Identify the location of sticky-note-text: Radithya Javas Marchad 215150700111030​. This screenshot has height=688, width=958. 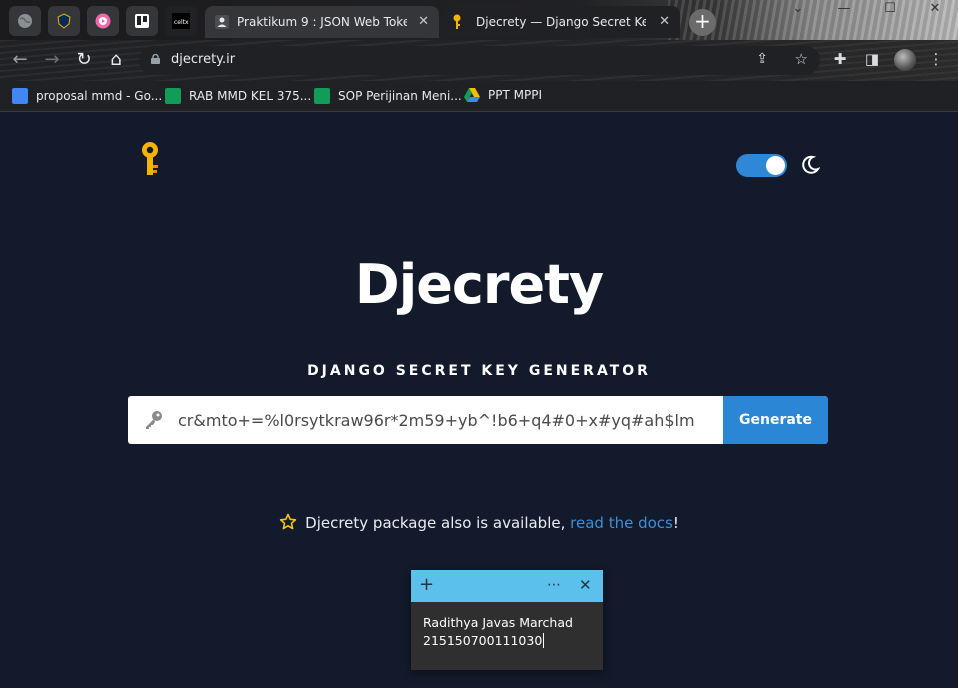
(498, 632).